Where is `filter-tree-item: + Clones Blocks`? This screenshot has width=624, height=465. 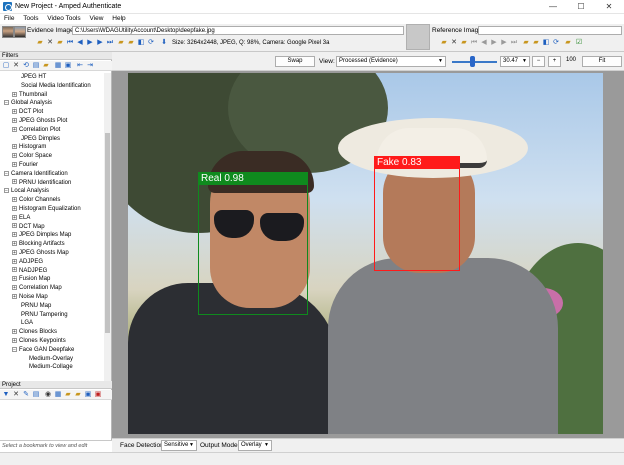
filter-tree-item: + Clones Blocks is located at coordinates (52, 332).